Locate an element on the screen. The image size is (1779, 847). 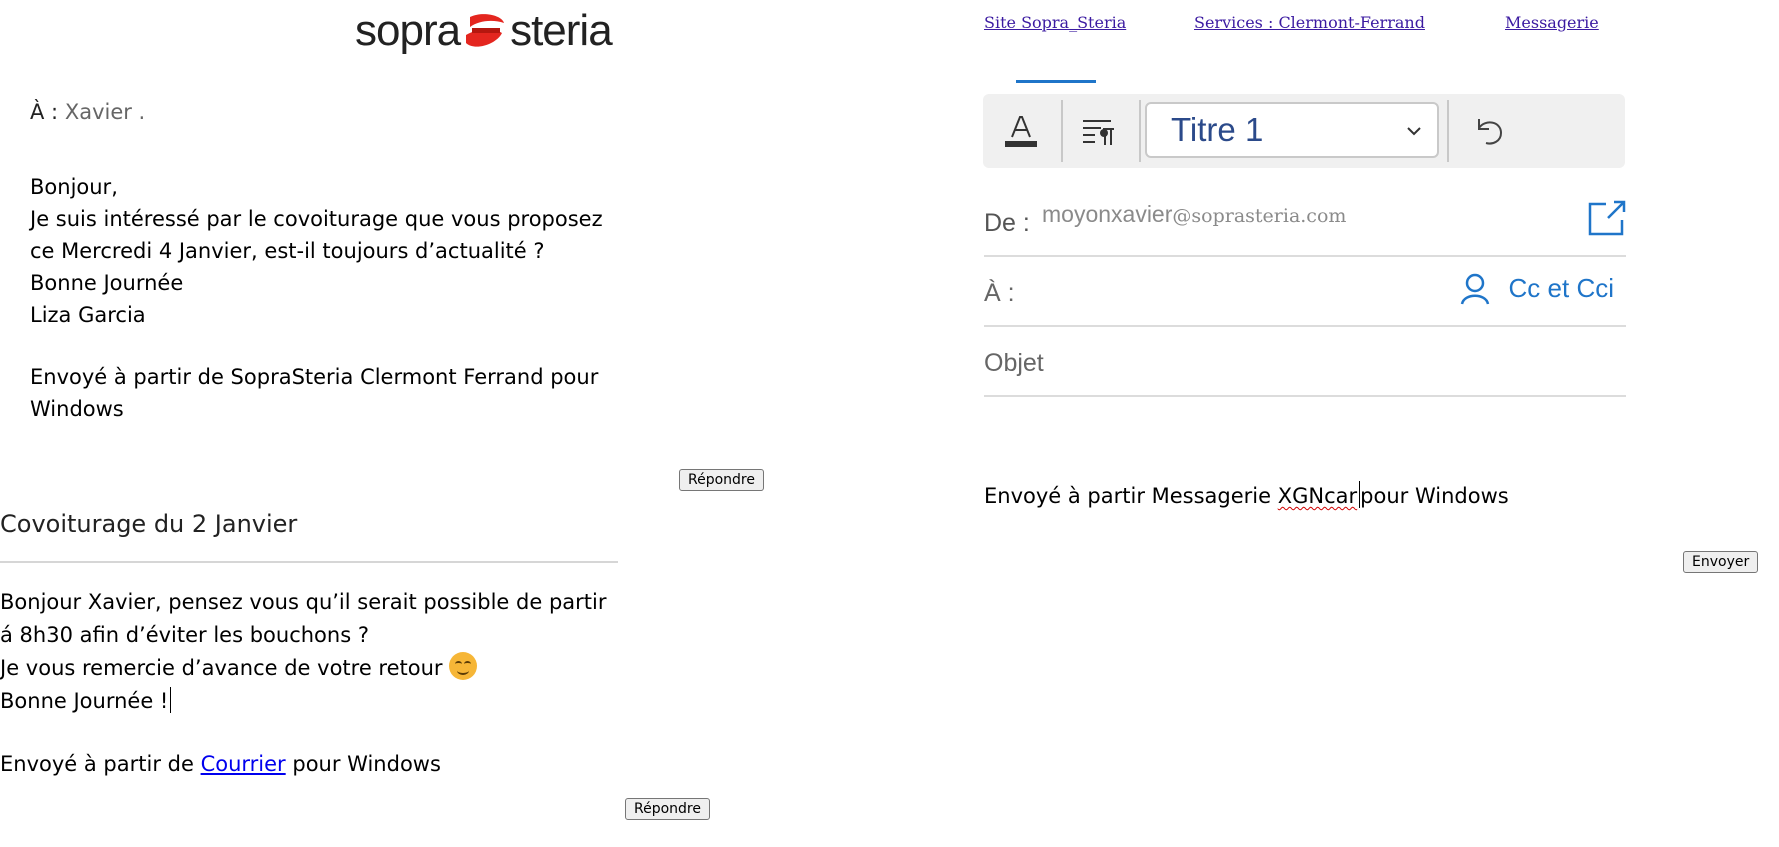
chevron-down-icon is located at coordinates (1414, 131).